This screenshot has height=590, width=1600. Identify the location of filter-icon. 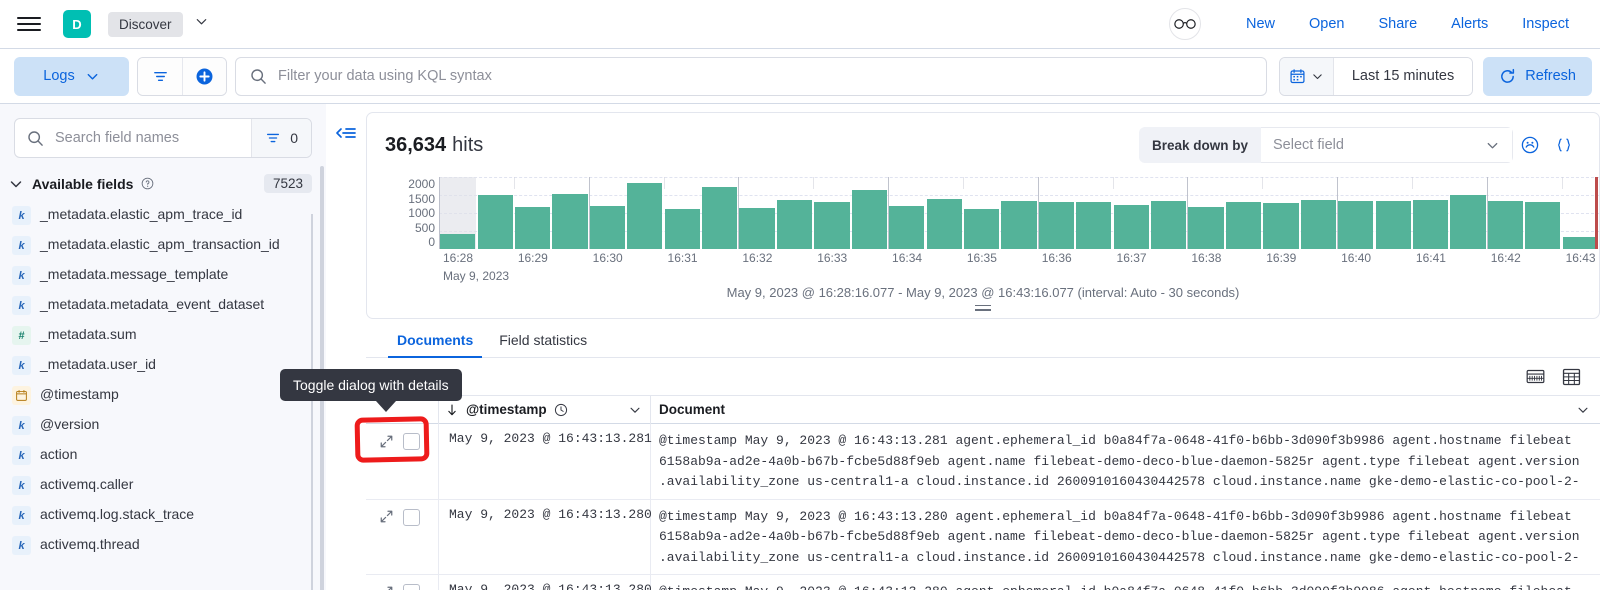
(160, 76).